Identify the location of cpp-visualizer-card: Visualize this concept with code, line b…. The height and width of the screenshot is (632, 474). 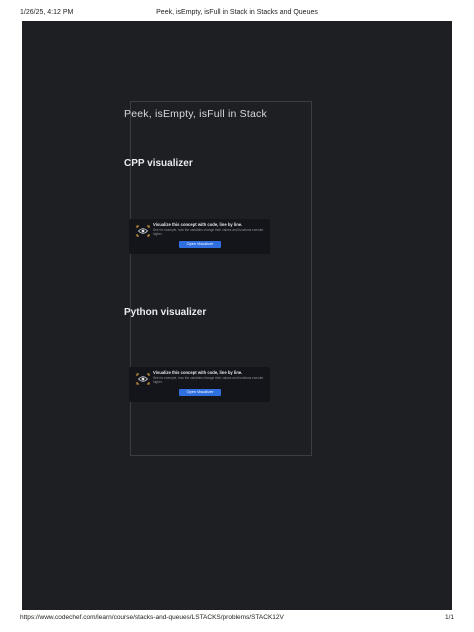
(199, 236).